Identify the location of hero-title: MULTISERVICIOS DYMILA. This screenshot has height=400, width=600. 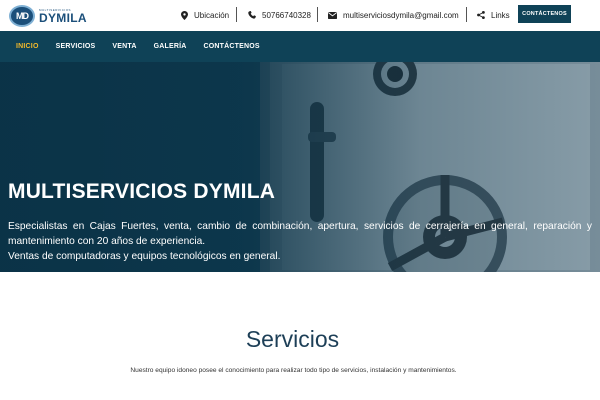
(142, 191).